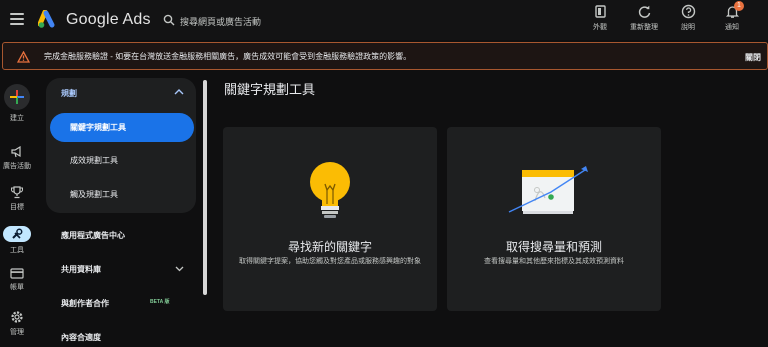  I want to click on rail-admin-label: 管理, so click(17, 332).